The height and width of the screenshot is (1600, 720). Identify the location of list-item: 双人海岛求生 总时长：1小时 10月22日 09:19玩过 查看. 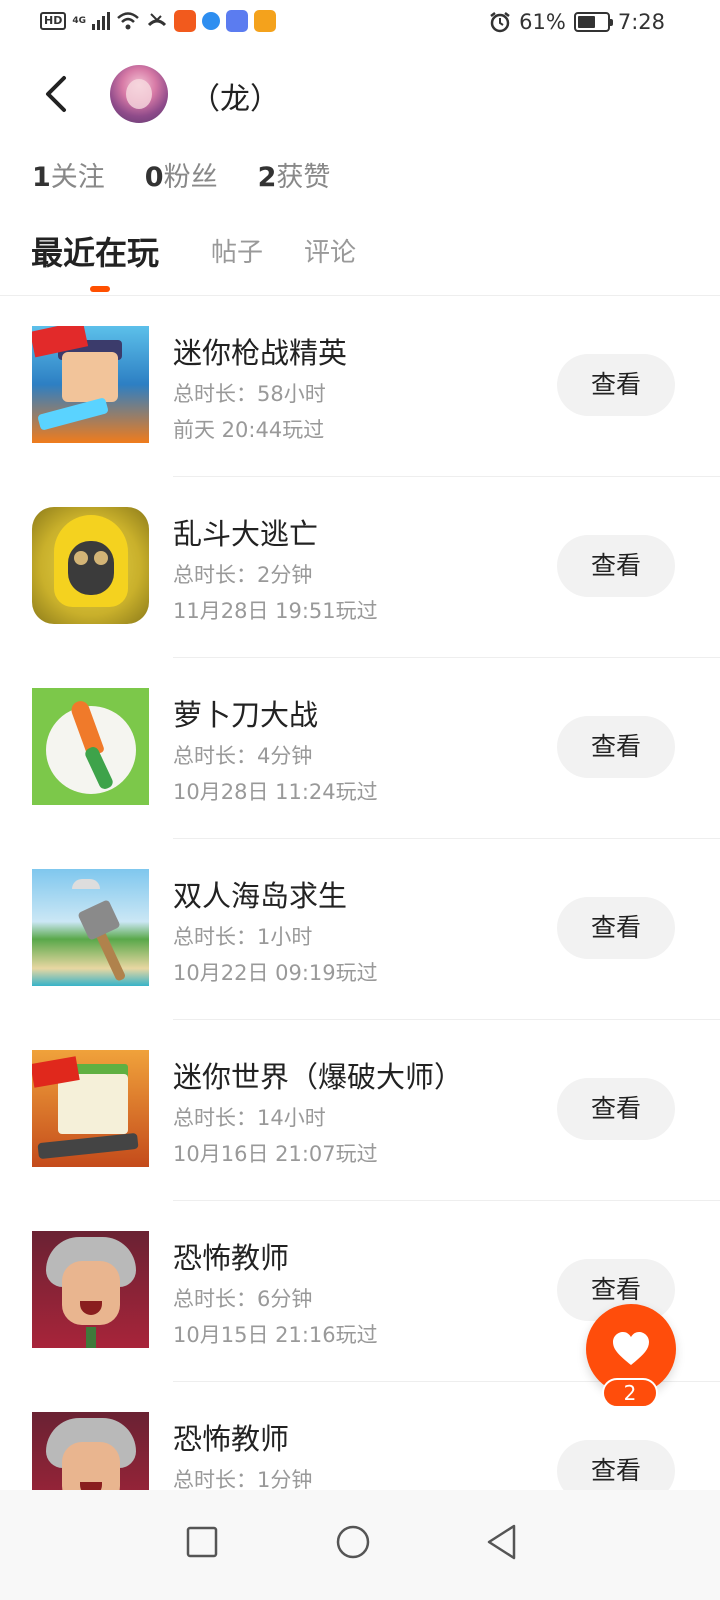
(360, 929).